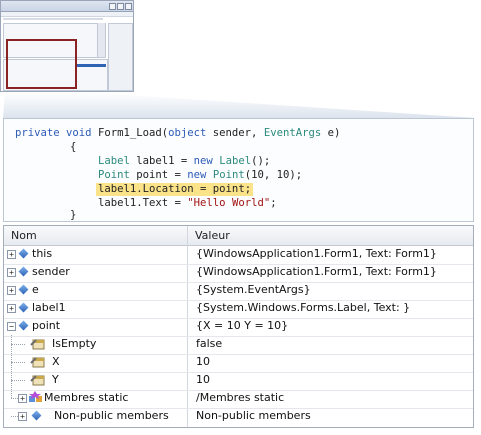  What do you see at coordinates (175, 189) in the screenshot?
I see `code-line-current-statement: label1.Location = point;` at bounding box center [175, 189].